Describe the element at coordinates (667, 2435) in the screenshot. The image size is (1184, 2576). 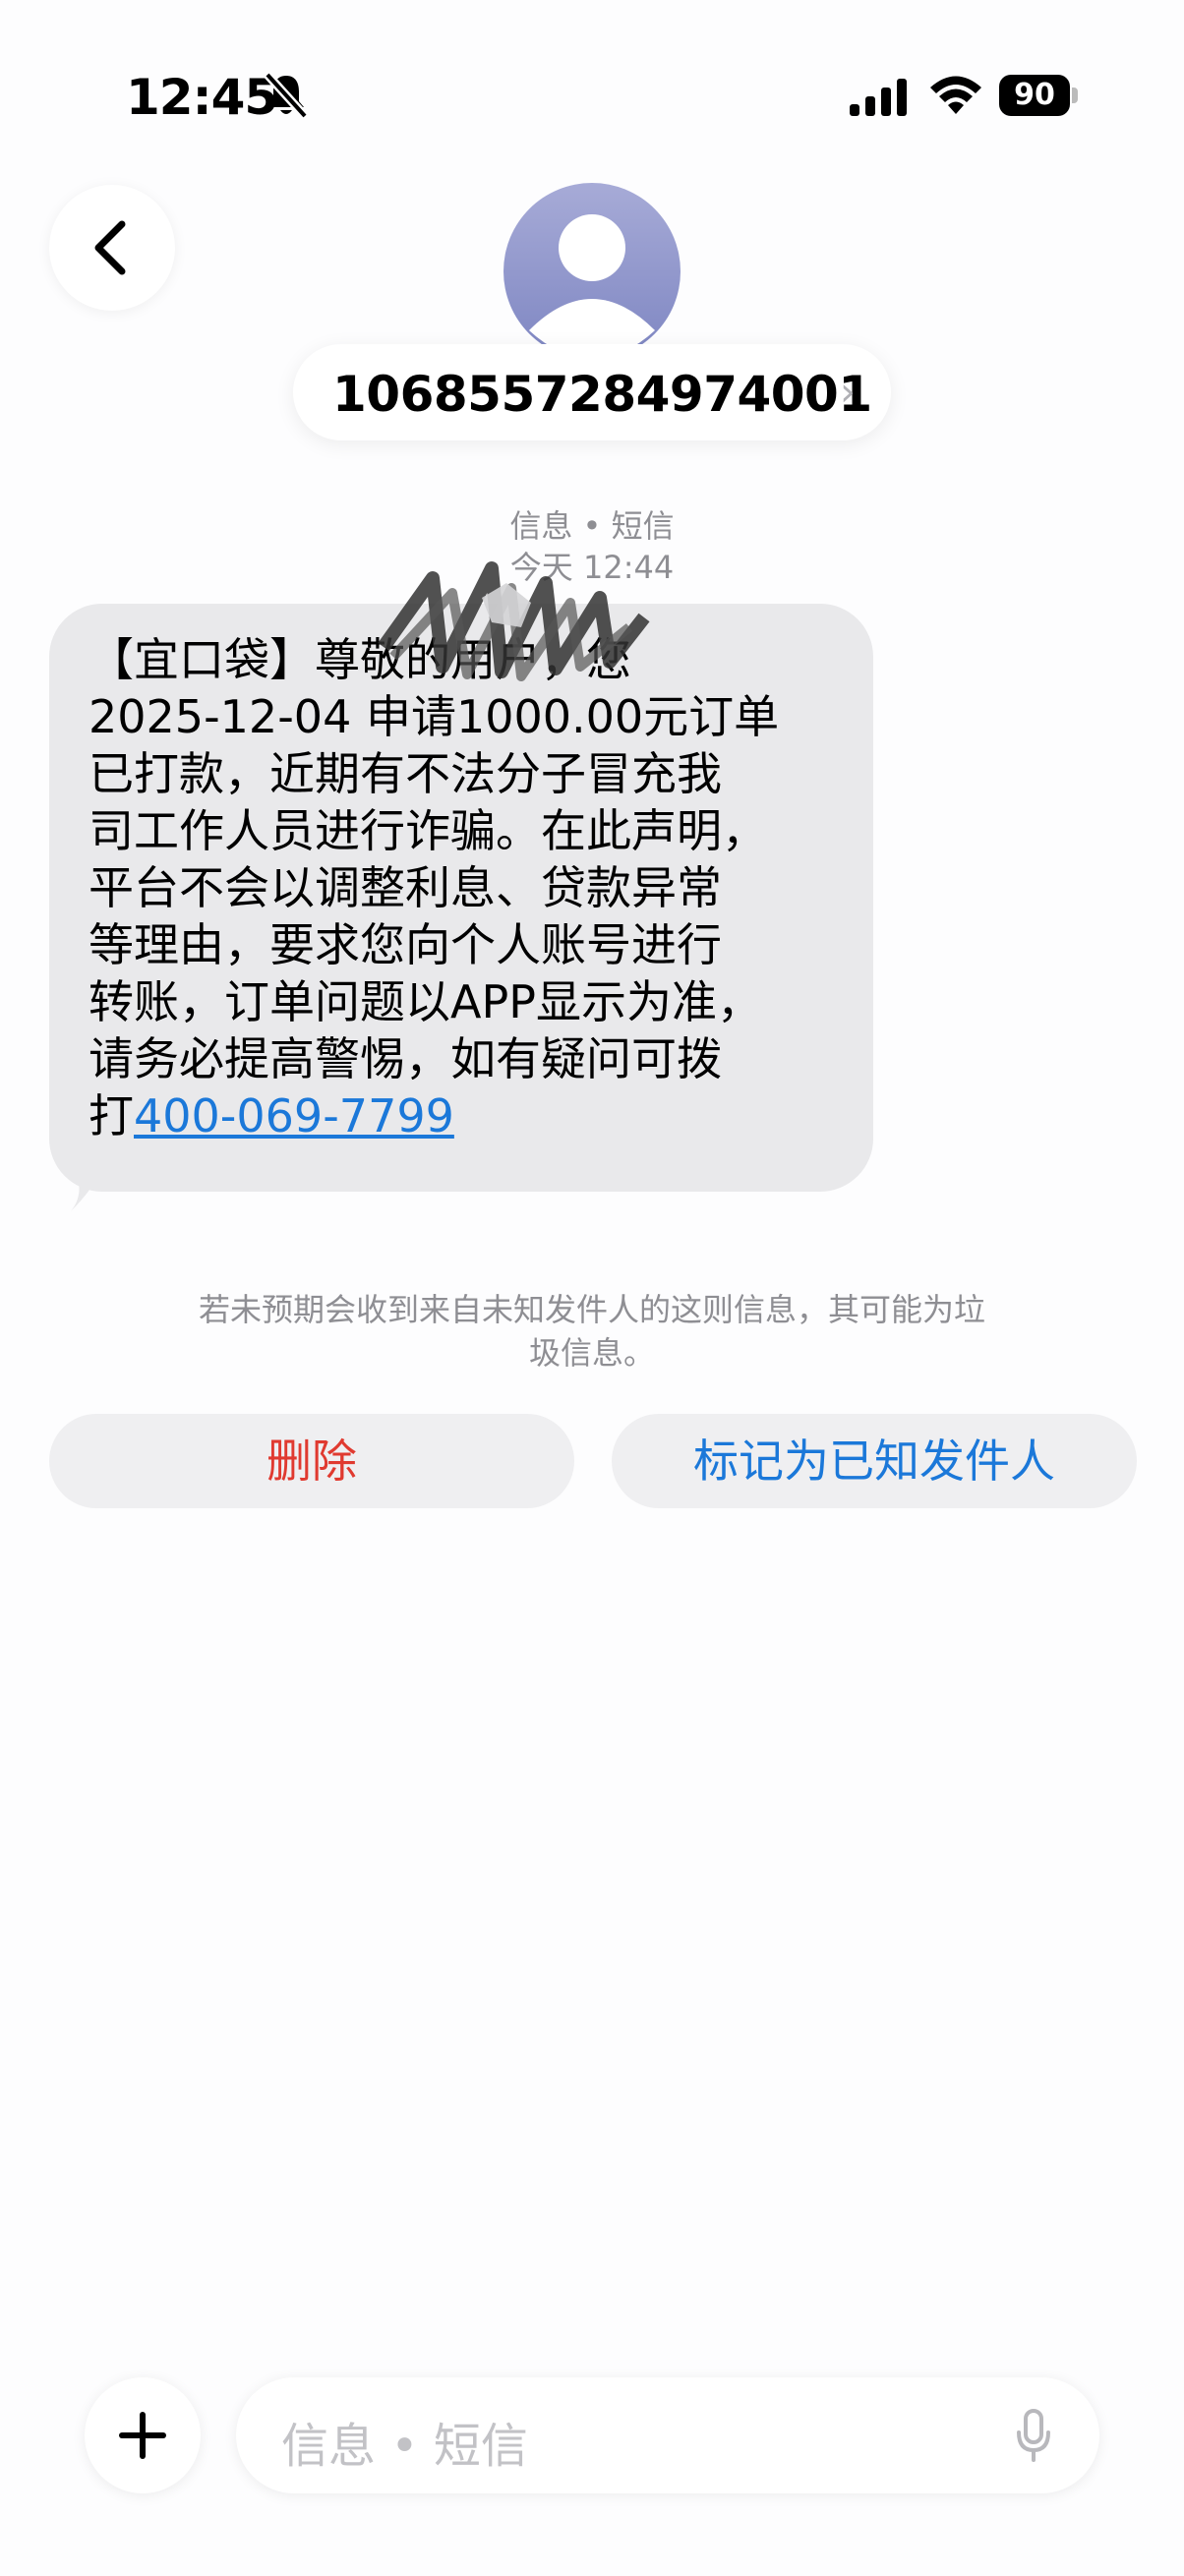
I see `message-input: 信息 • 短信` at that location.